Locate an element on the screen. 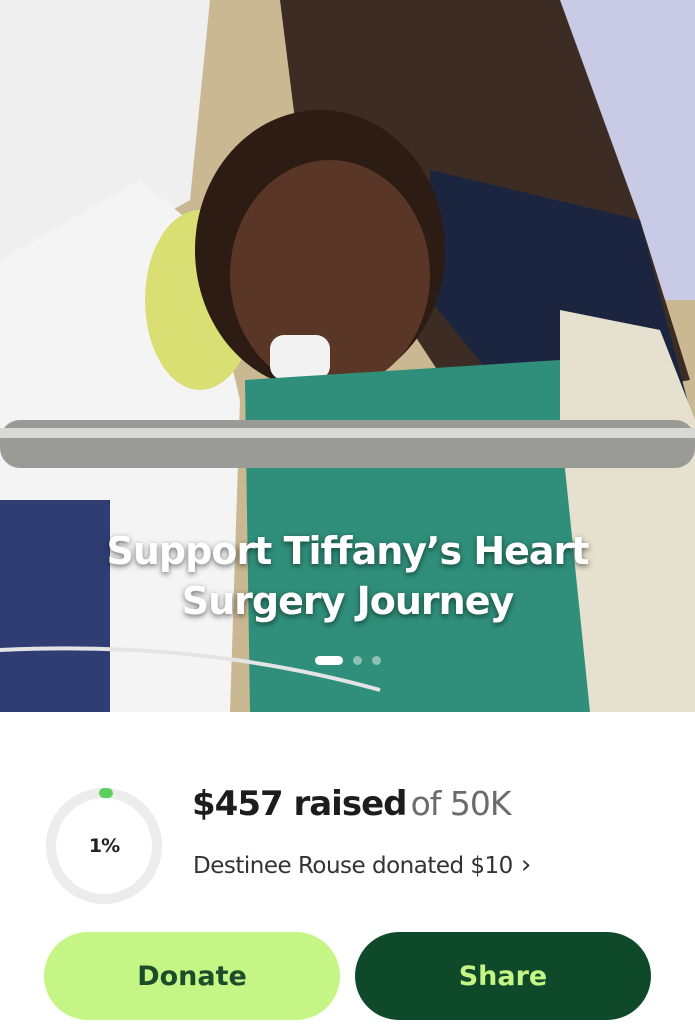  chevron-right-icon: › is located at coordinates (525, 865).